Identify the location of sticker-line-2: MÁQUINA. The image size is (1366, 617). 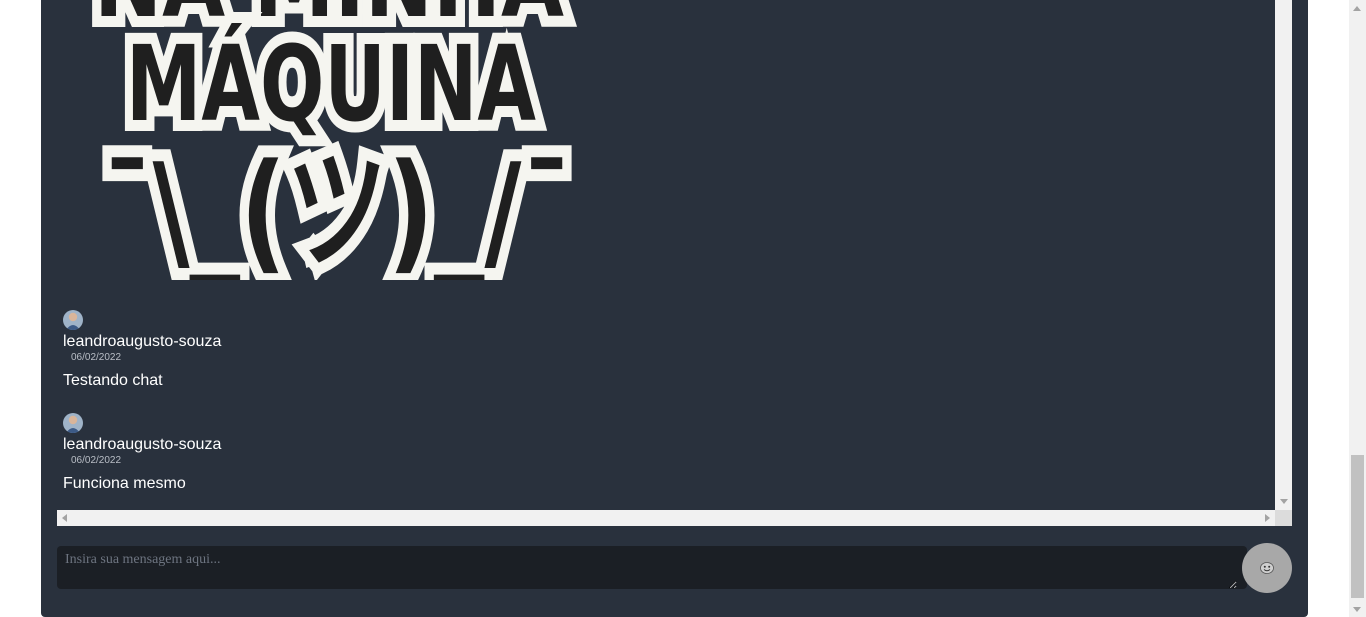
(331, 84).